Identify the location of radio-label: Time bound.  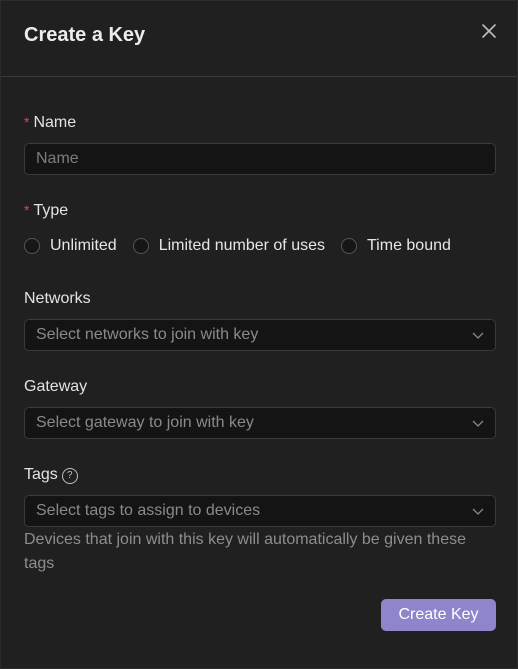
(409, 245).